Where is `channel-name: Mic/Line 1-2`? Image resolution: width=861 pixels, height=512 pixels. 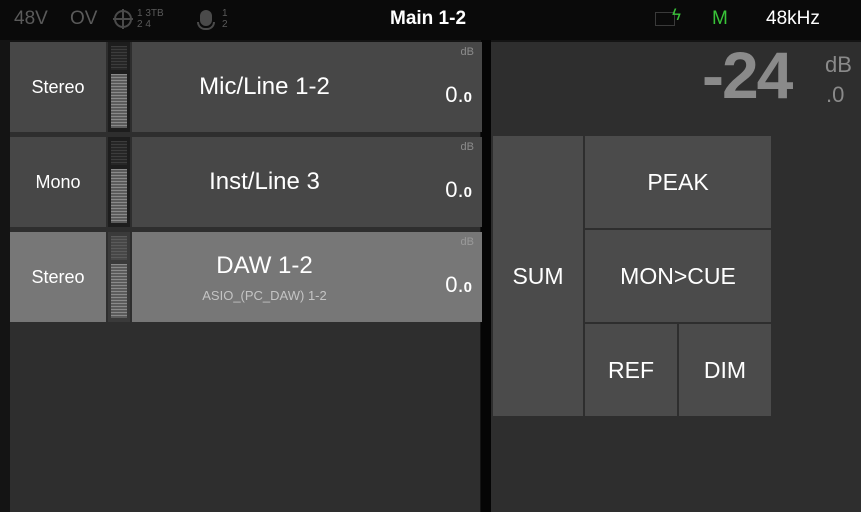 channel-name: Mic/Line 1-2 is located at coordinates (264, 86).